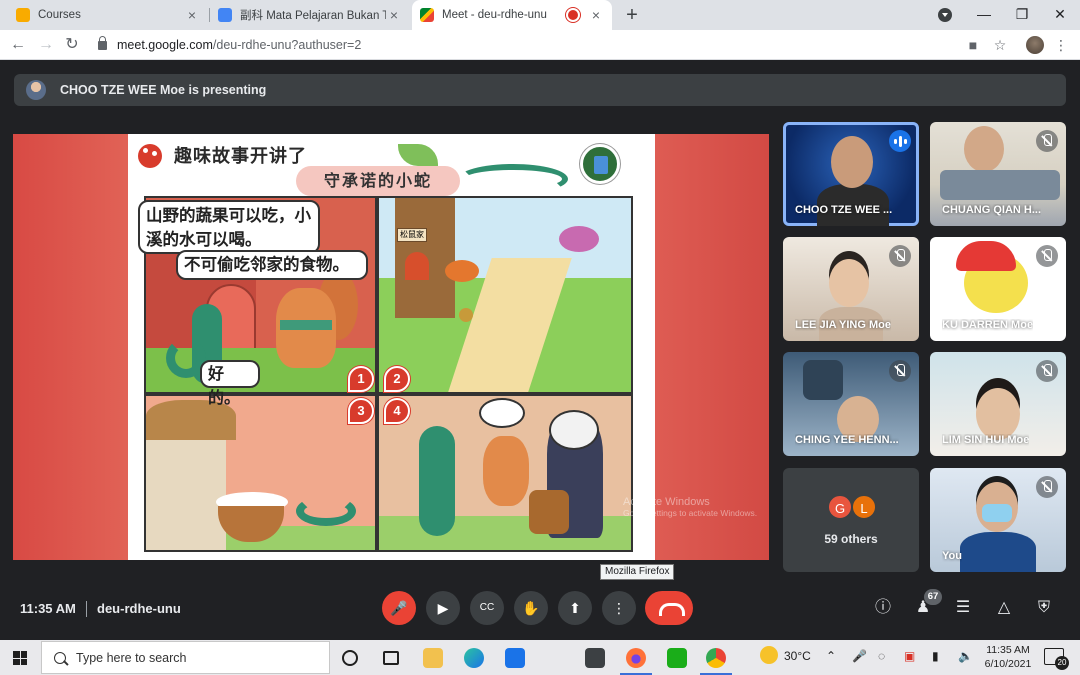 This screenshot has height=675, width=1080. What do you see at coordinates (998, 404) in the screenshot?
I see `participant-tile: LIM SIN HUI Moe` at bounding box center [998, 404].